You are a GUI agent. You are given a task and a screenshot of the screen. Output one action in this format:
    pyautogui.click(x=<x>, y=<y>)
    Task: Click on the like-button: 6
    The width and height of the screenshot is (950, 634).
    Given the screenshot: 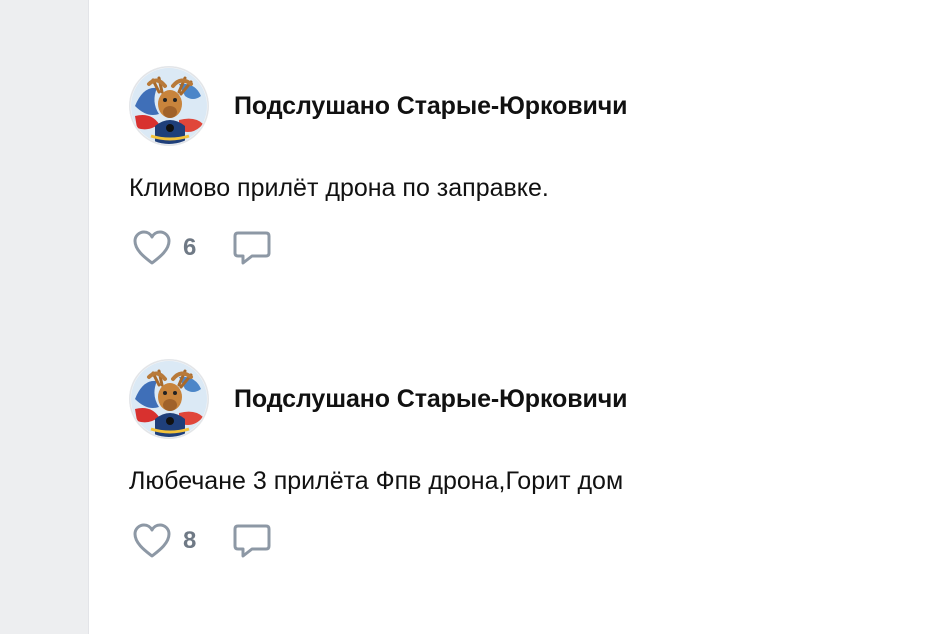 What is the action you would take?
    pyautogui.click(x=163, y=248)
    